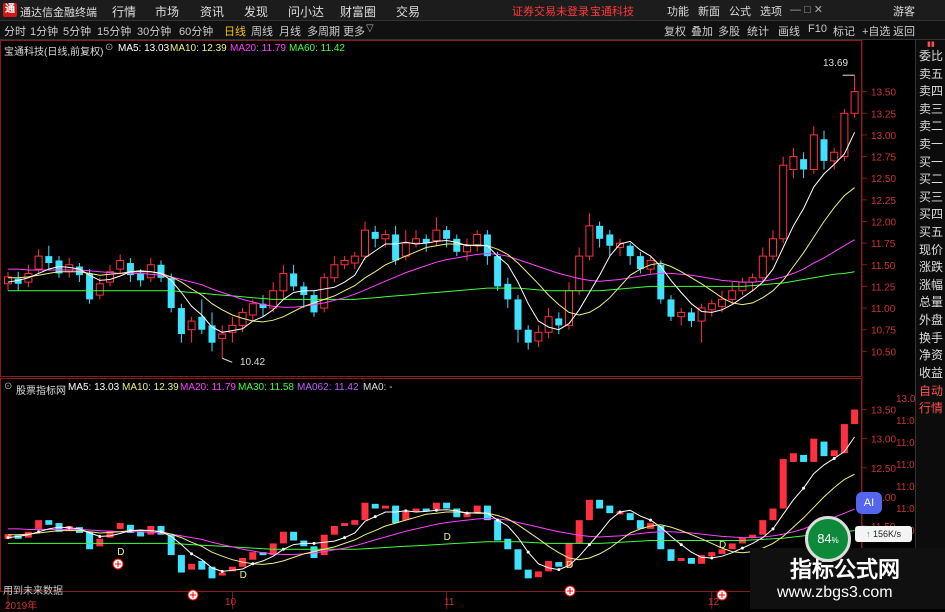 Image resolution: width=945 pixels, height=612 pixels. I want to click on side-tab-10: 买五, so click(931, 232).